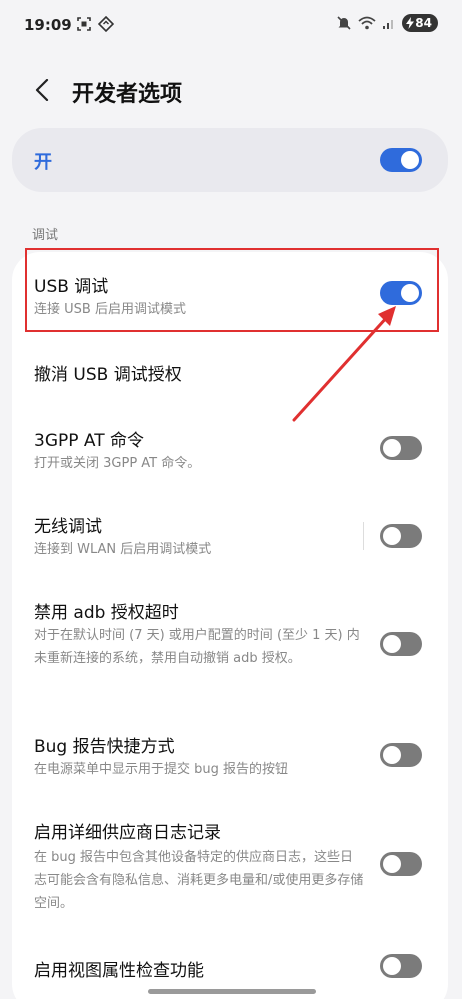  Describe the element at coordinates (43, 162) in the screenshot. I see `master-switch-label: 开` at that location.